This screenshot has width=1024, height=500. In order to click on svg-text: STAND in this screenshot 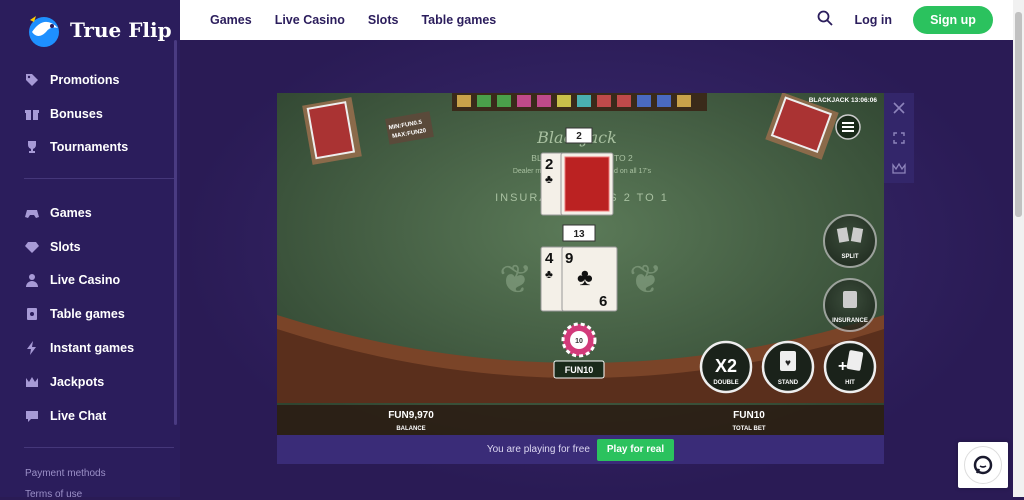, I will do `click(788, 383)`.